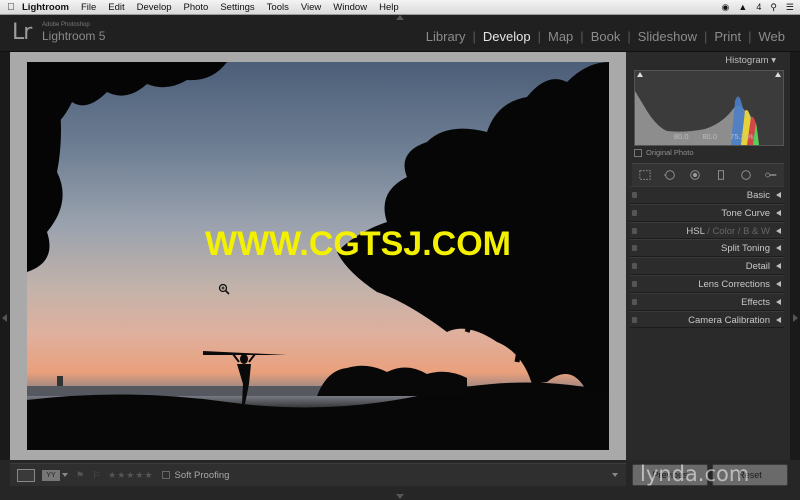 The width and height of the screenshot is (800, 500). Describe the element at coordinates (638, 152) in the screenshot. I see `original-photo-checkbox` at that location.